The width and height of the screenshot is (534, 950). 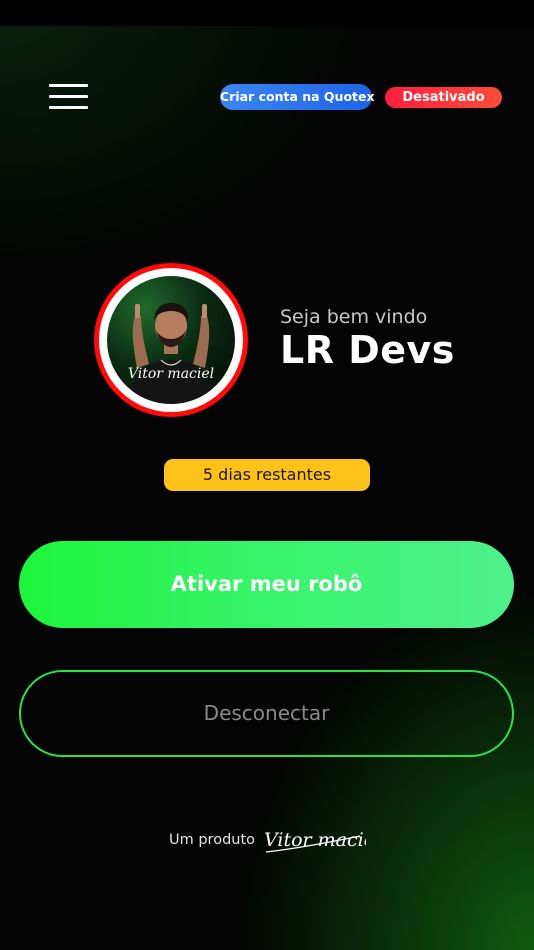 What do you see at coordinates (367, 350) in the screenshot?
I see `username-title: LR Devs` at bounding box center [367, 350].